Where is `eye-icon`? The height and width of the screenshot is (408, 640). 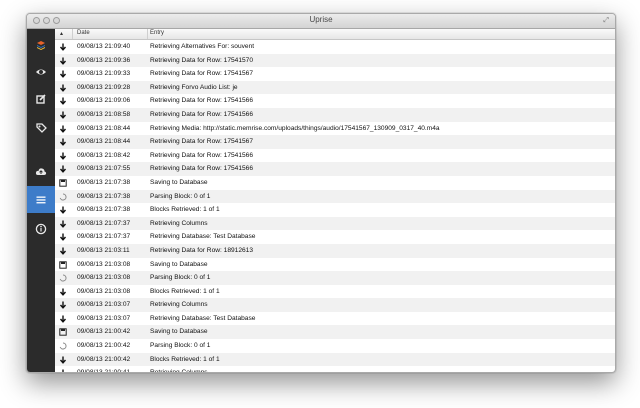 eye-icon is located at coordinates (41, 71).